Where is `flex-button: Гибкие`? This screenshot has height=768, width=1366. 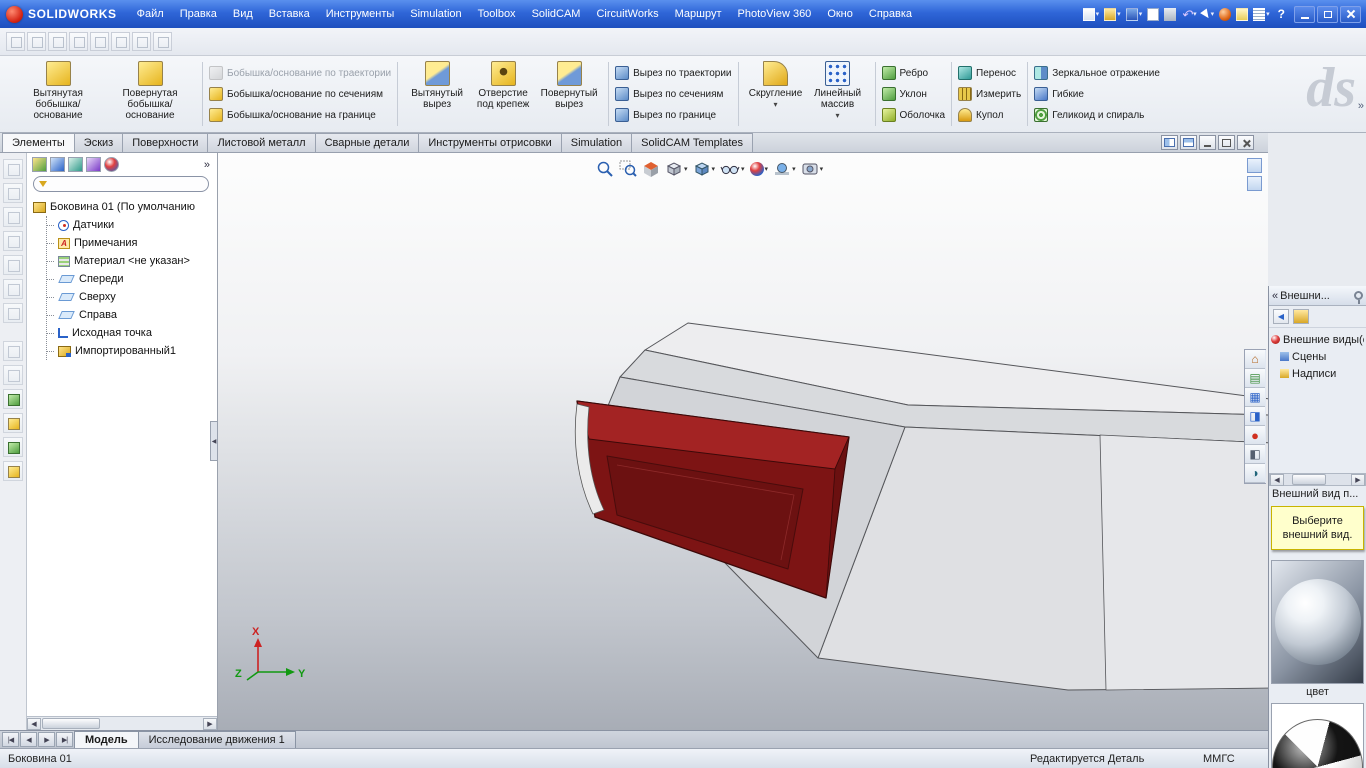
flex-button: Гибкие is located at coordinates (1097, 94).